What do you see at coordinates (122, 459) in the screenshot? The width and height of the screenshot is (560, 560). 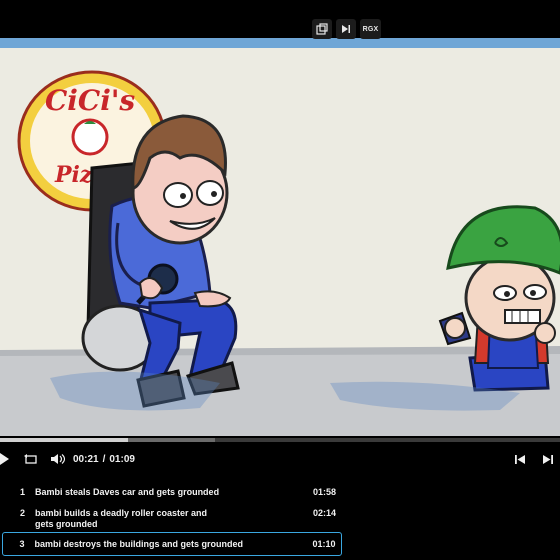 I see `total-duration: 01:09` at bounding box center [122, 459].